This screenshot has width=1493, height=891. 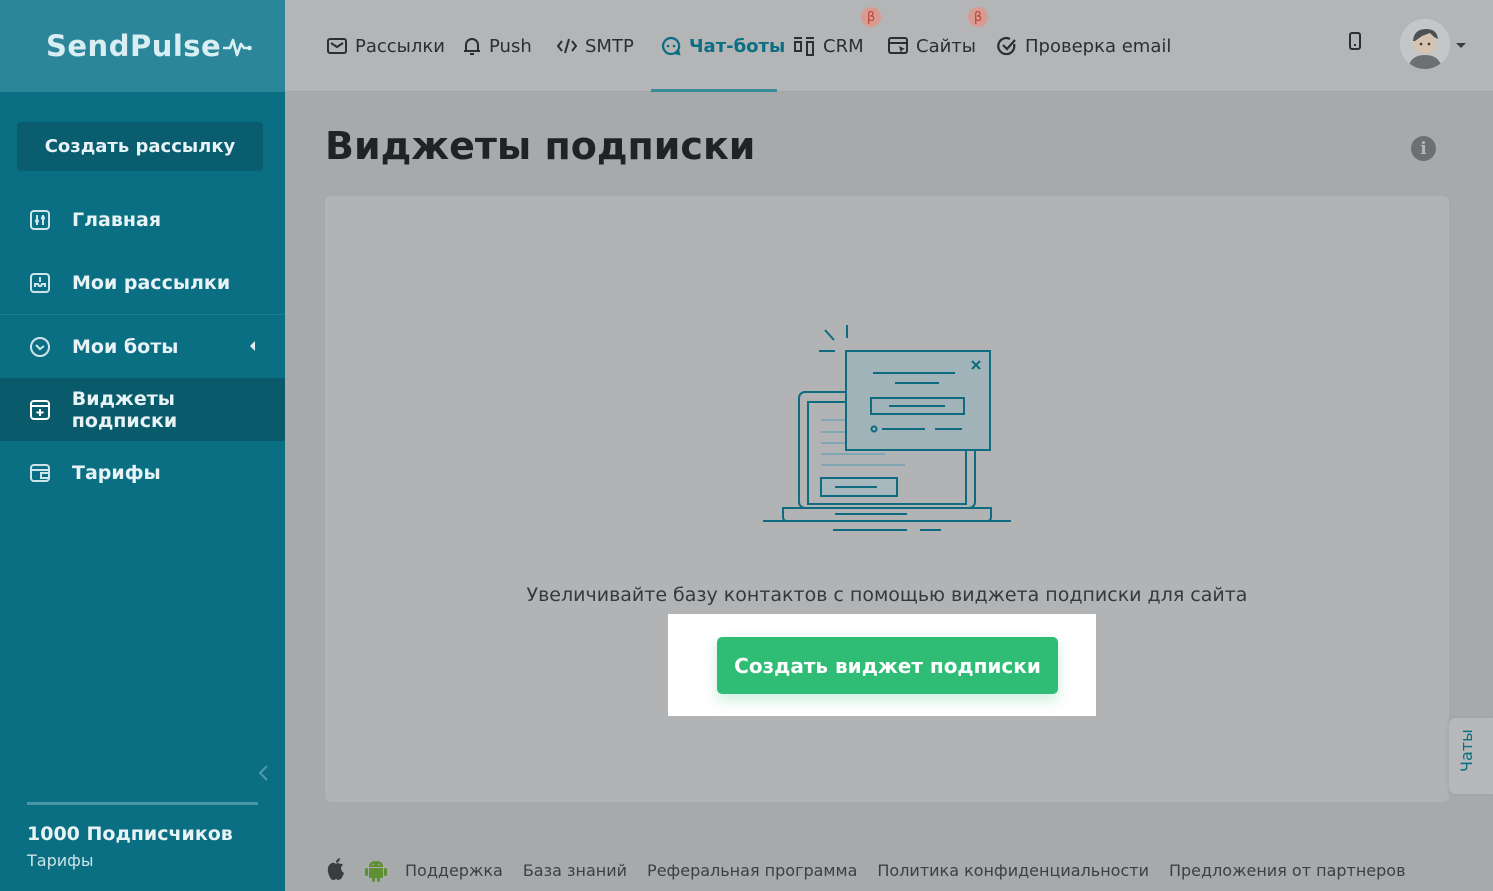 What do you see at coordinates (898, 46) in the screenshot?
I see `browser-icon` at bounding box center [898, 46].